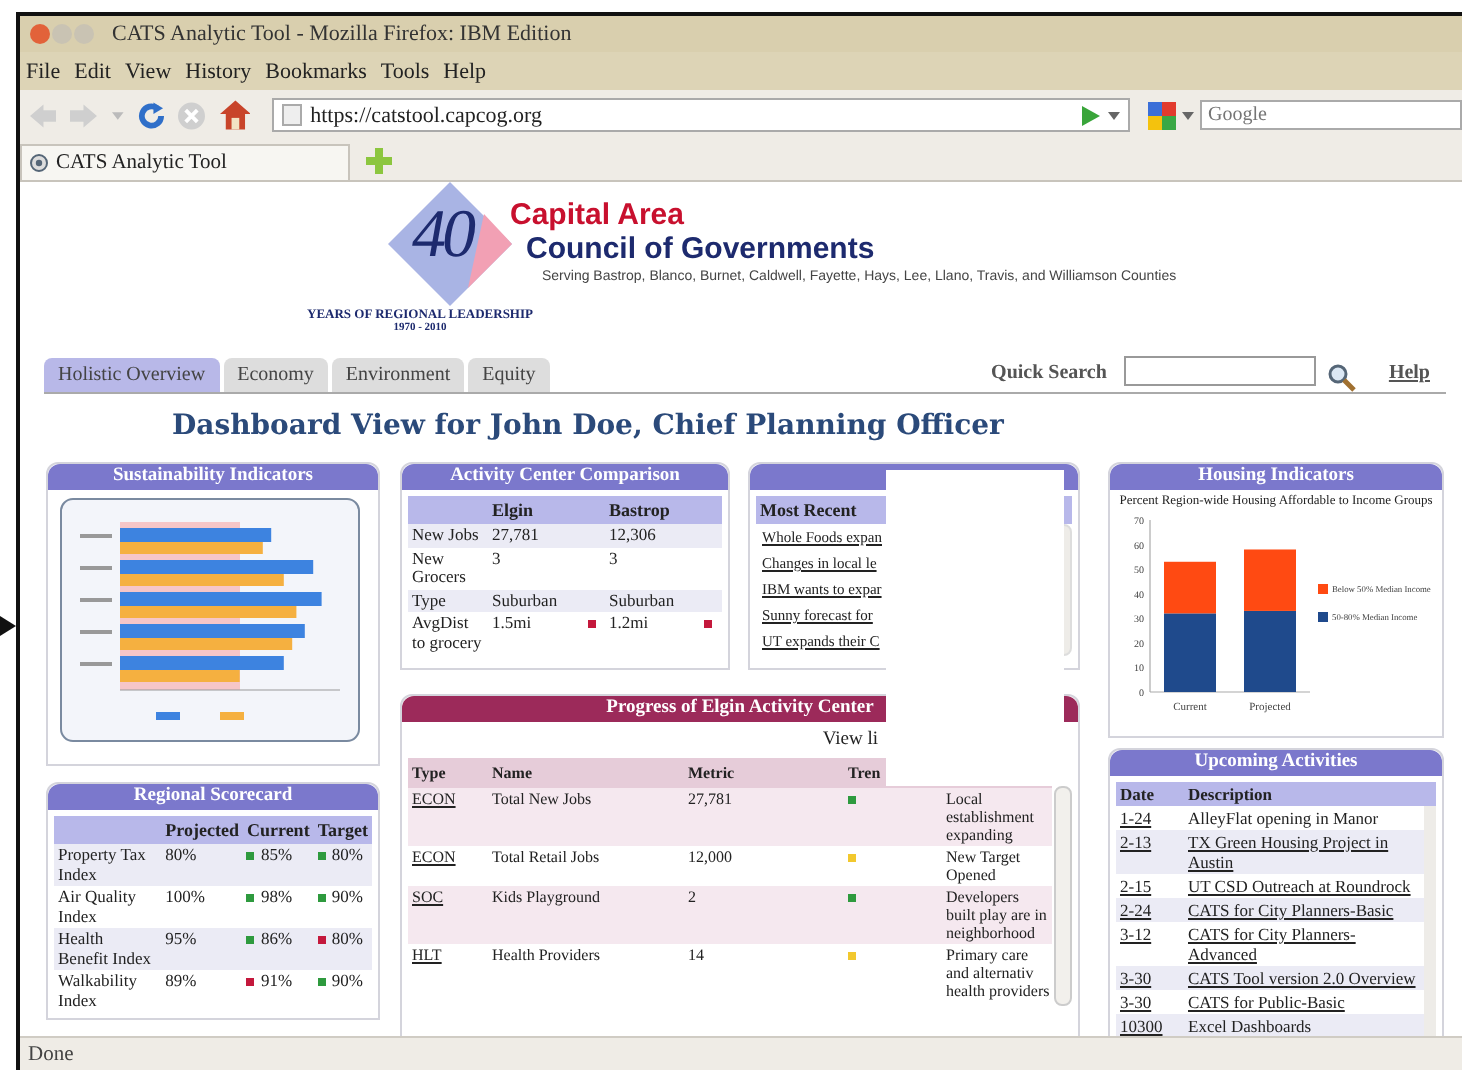  Describe the element at coordinates (546, 858) in the screenshot. I see `table-cell-text: Total Retail Jobs` at that location.